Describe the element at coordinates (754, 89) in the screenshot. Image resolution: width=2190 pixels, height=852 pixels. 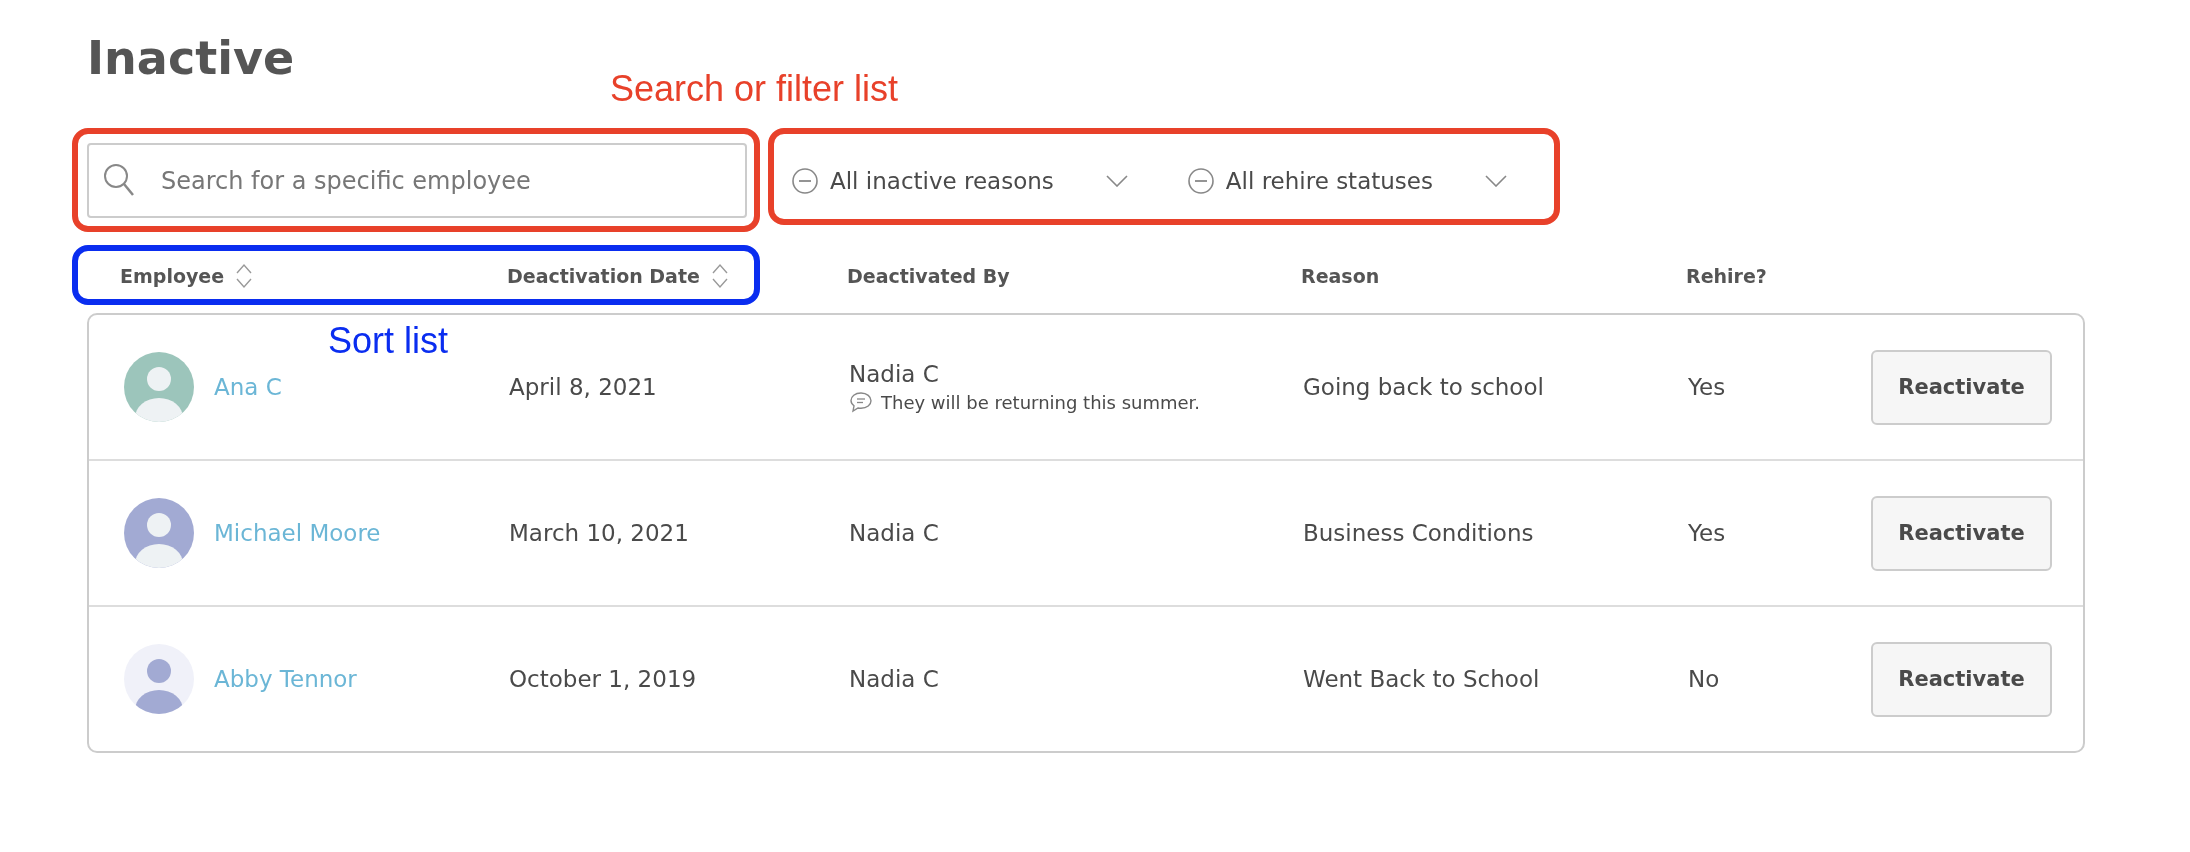
I see `annotation-label: Search or filter list` at that location.